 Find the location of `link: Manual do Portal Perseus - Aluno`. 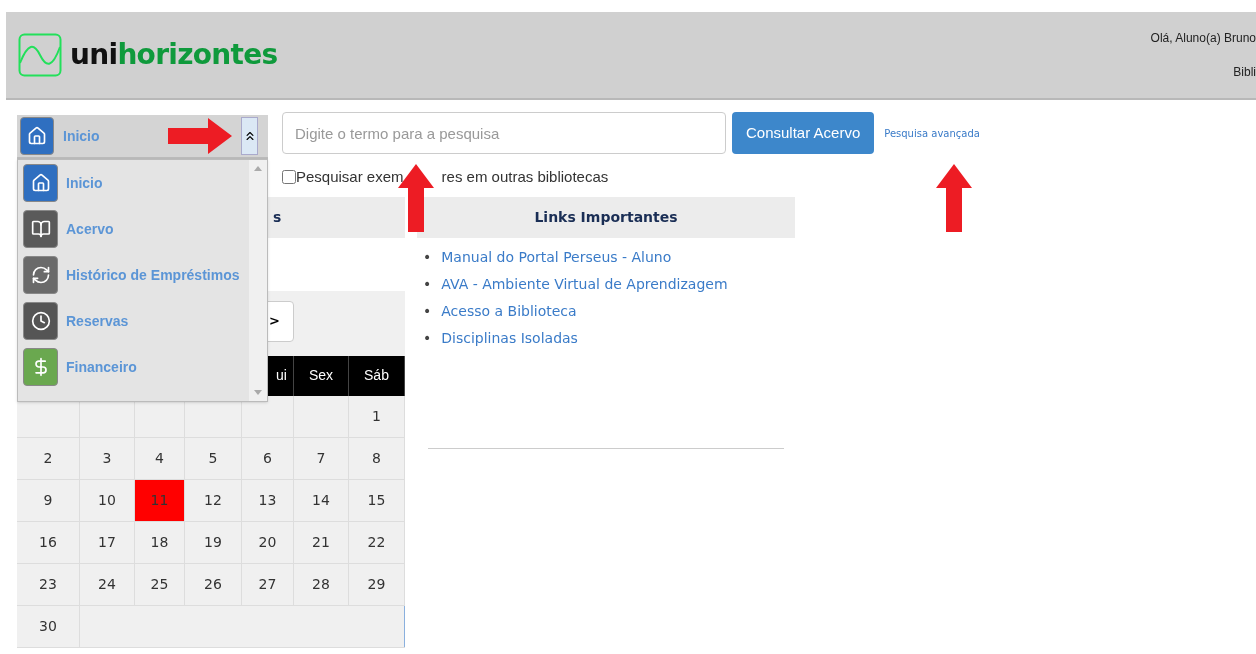

link: Manual do Portal Perseus - Aluno is located at coordinates (556, 257).